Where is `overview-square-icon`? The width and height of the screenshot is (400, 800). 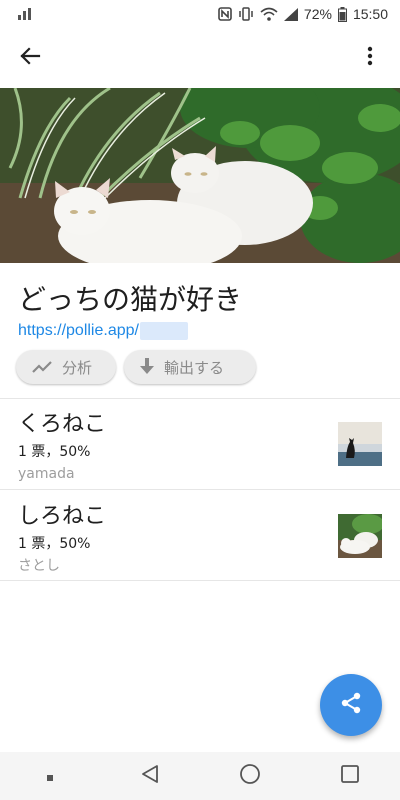
overview-square-icon is located at coordinates (350, 776).